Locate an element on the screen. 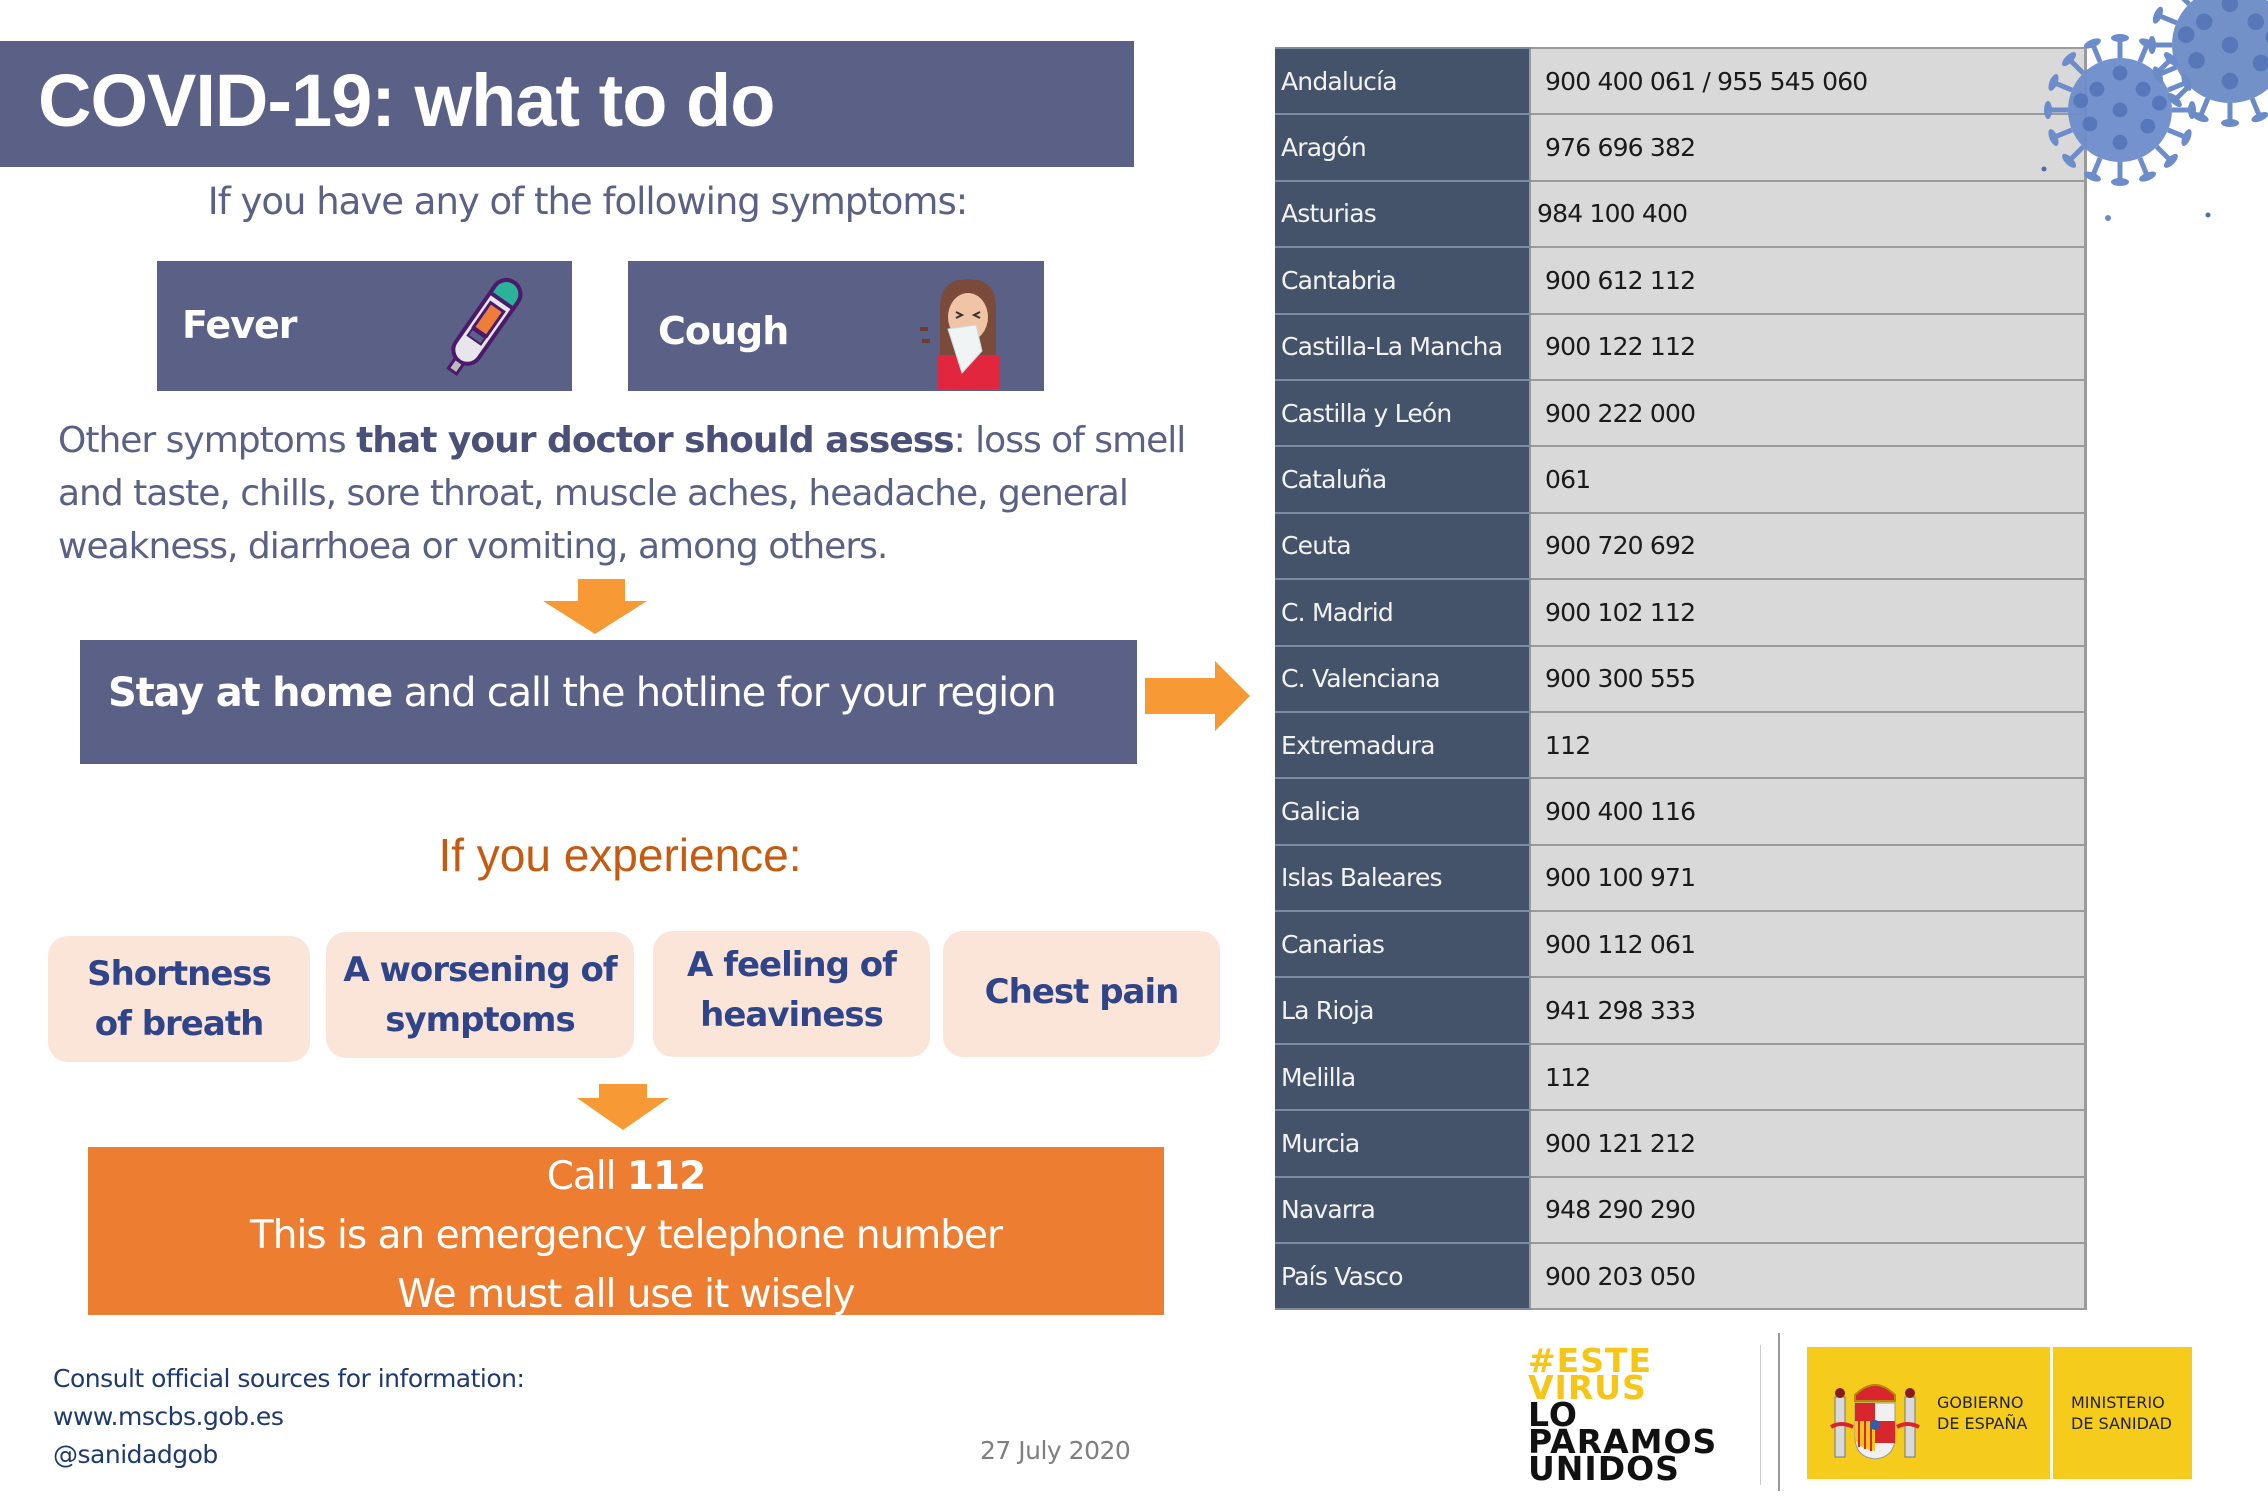 This screenshot has width=2268, height=1512. hotline-phone: 900 300 555 is located at coordinates (1808, 678).